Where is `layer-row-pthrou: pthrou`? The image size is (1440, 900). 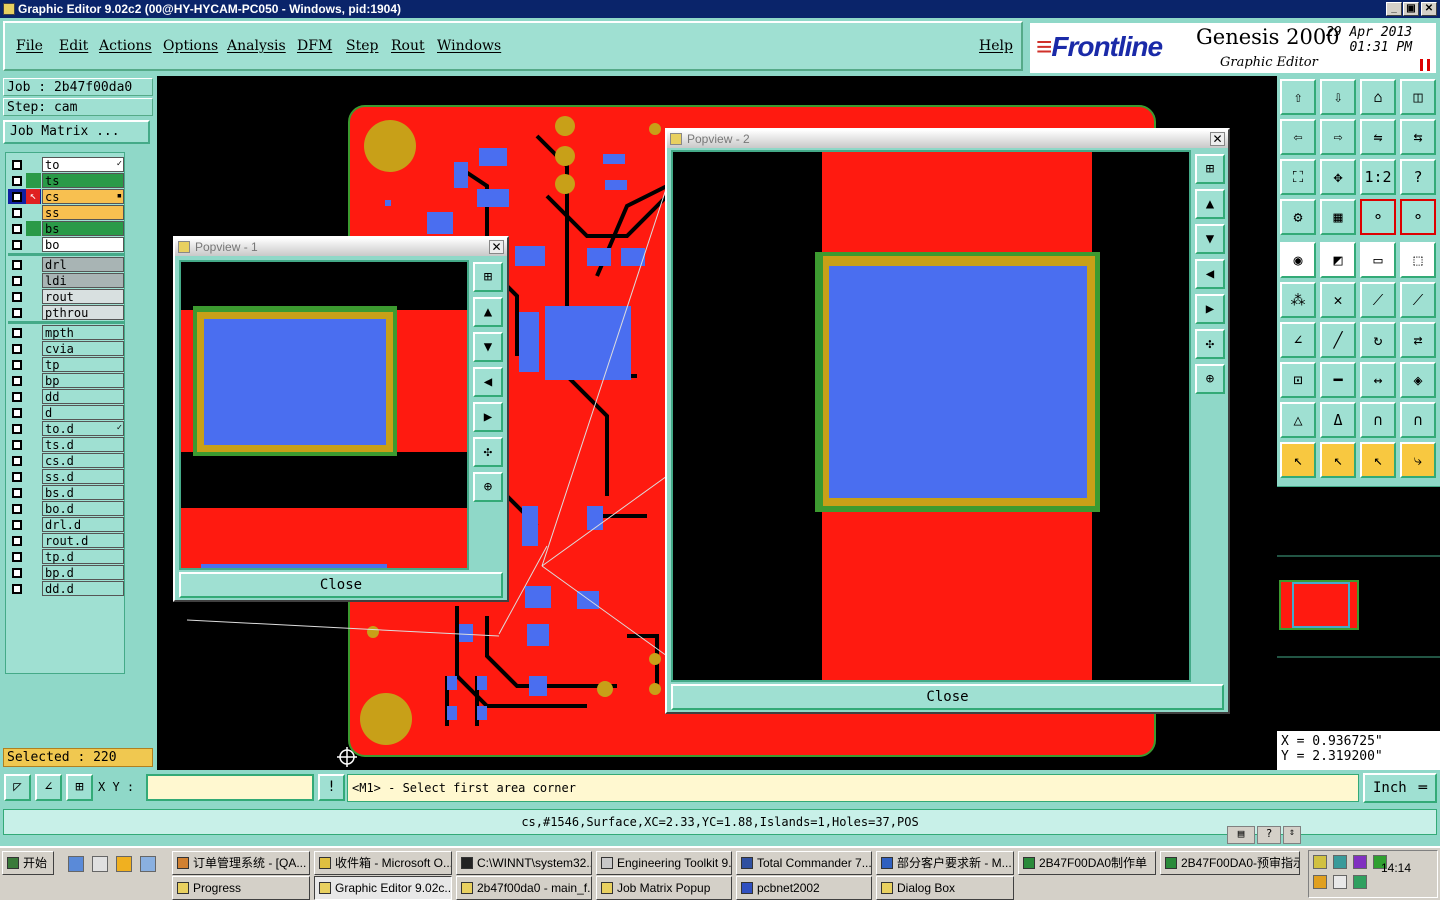
layer-row-pthrou: pthrou is located at coordinates (66, 312).